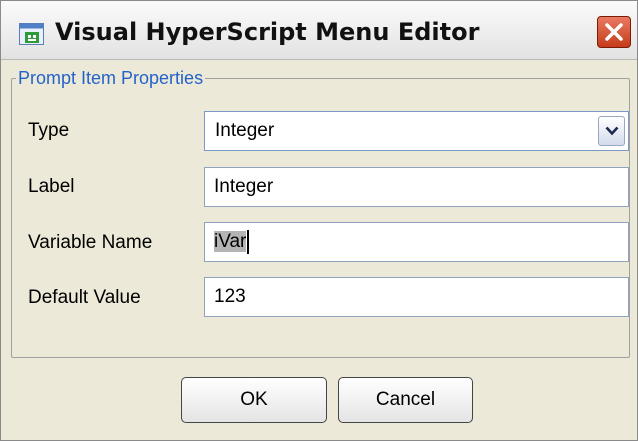  What do you see at coordinates (230, 296) in the screenshot?
I see `default-value-value: 123` at bounding box center [230, 296].